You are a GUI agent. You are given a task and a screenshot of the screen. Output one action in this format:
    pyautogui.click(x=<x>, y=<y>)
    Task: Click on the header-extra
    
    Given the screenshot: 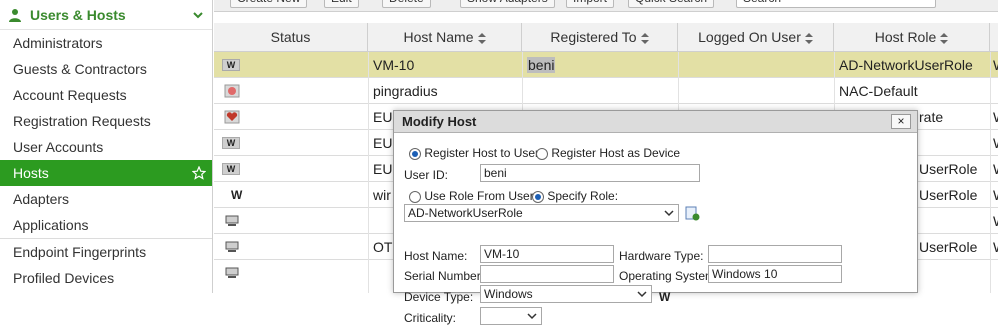 What is the action you would take?
    pyautogui.click(x=994, y=37)
    